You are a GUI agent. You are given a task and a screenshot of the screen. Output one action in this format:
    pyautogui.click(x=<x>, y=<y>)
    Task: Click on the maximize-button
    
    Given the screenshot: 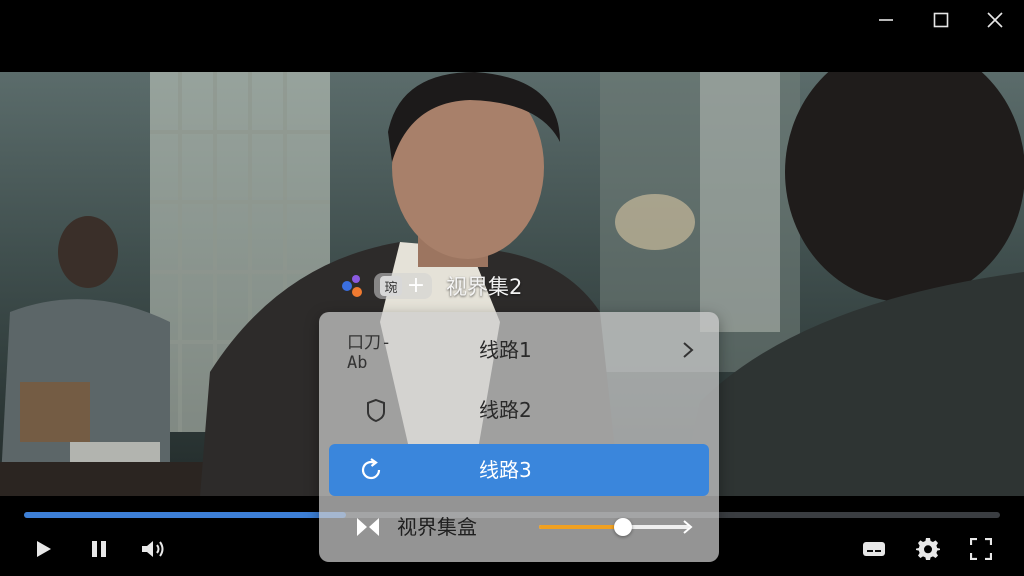 What is the action you would take?
    pyautogui.click(x=941, y=20)
    